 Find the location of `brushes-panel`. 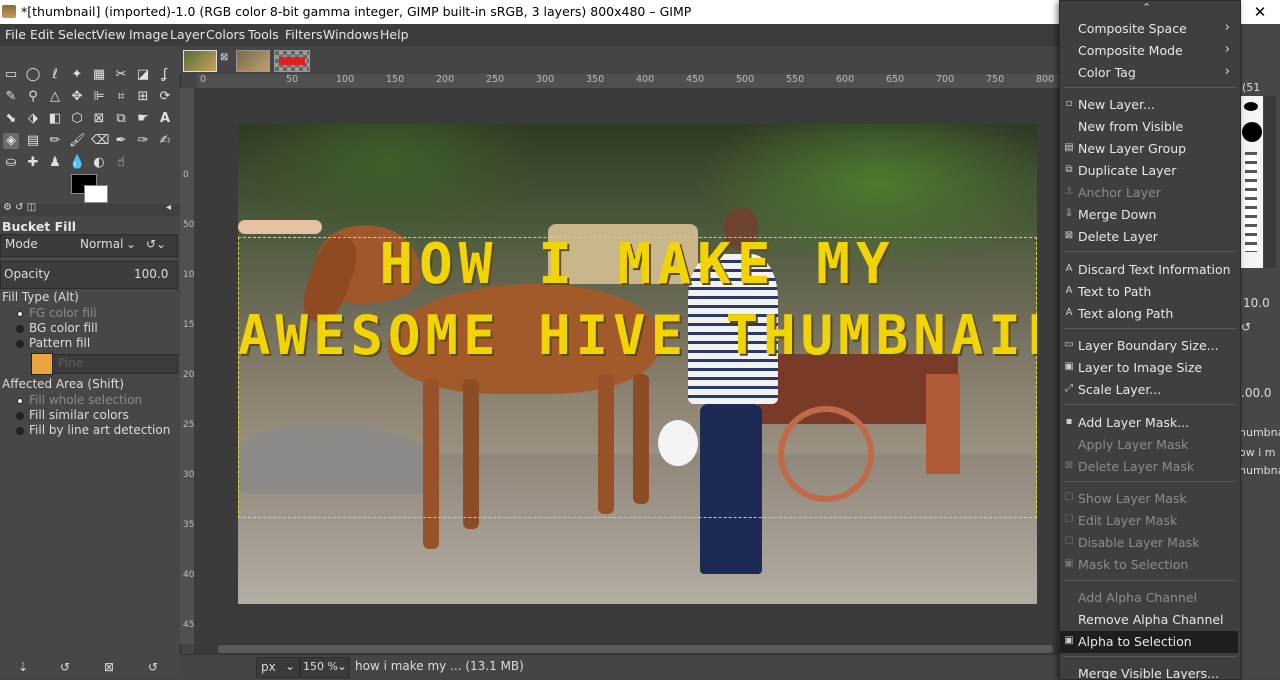

brushes-panel is located at coordinates (1252, 182).